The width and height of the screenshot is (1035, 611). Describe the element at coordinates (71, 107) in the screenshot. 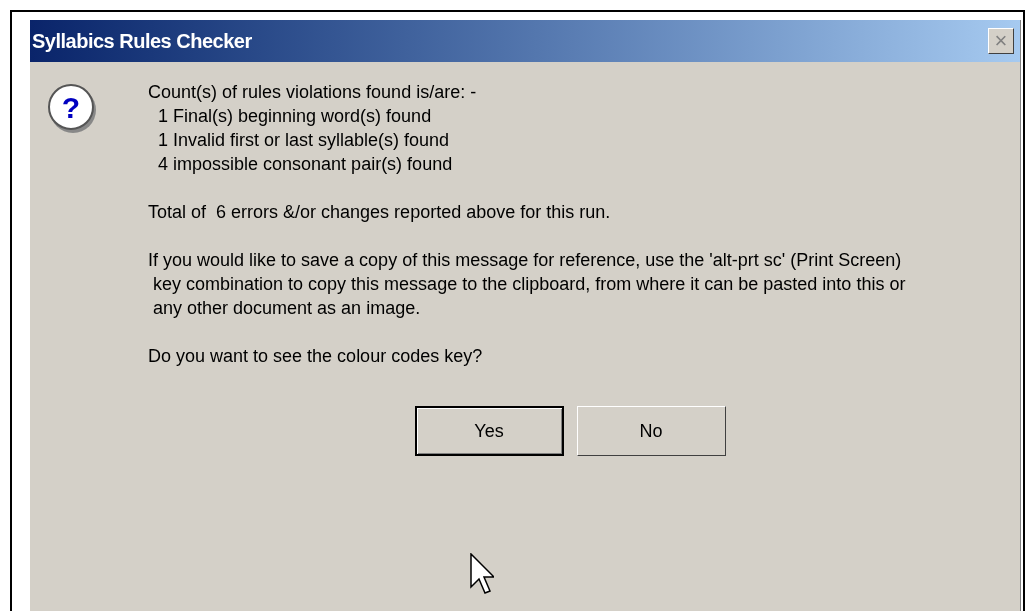

I see `question-icon: ?` at that location.